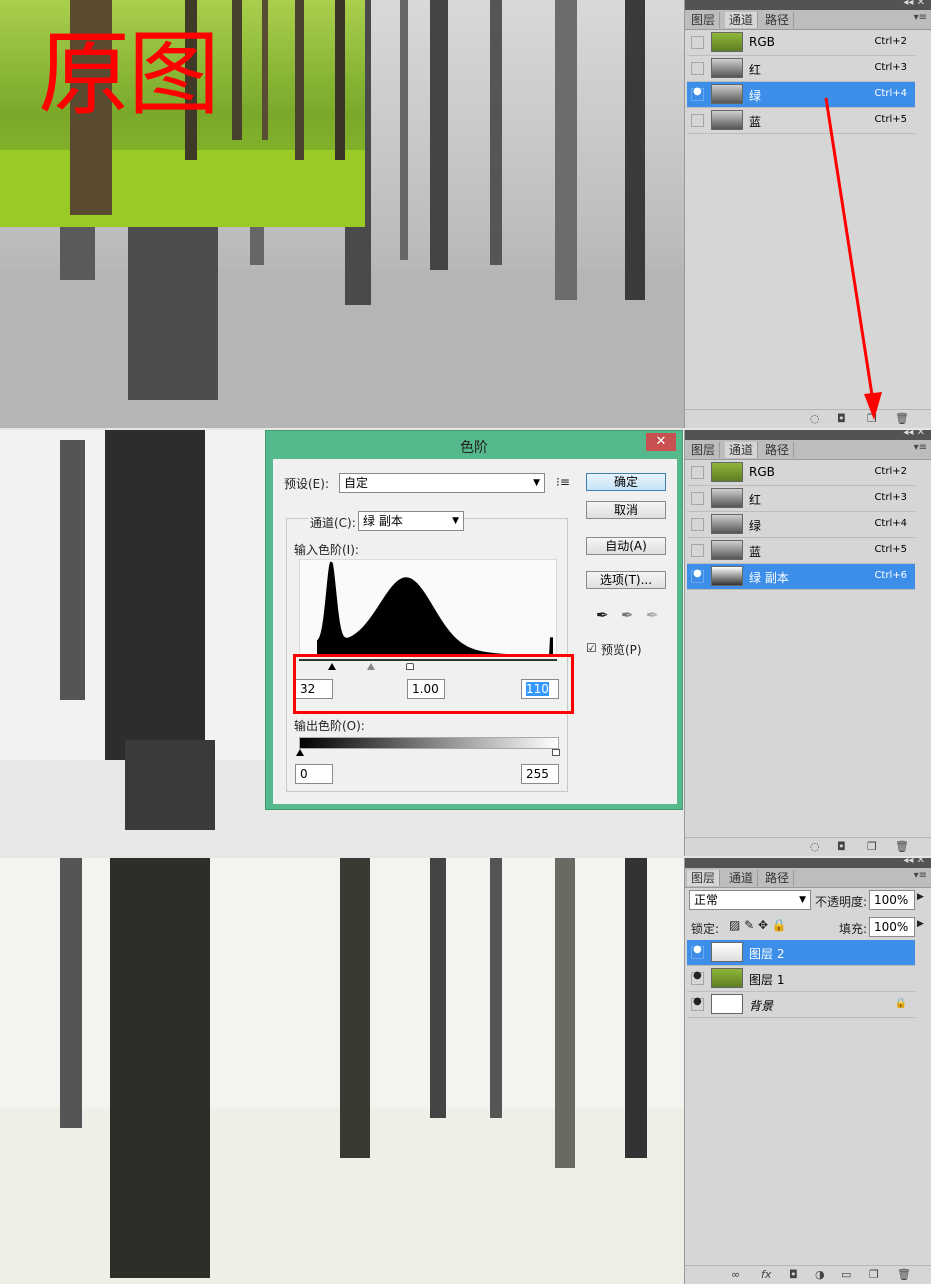 This screenshot has width=931, height=1284. What do you see at coordinates (801, 979) in the screenshot?
I see `layer-row: 图层 1` at bounding box center [801, 979].